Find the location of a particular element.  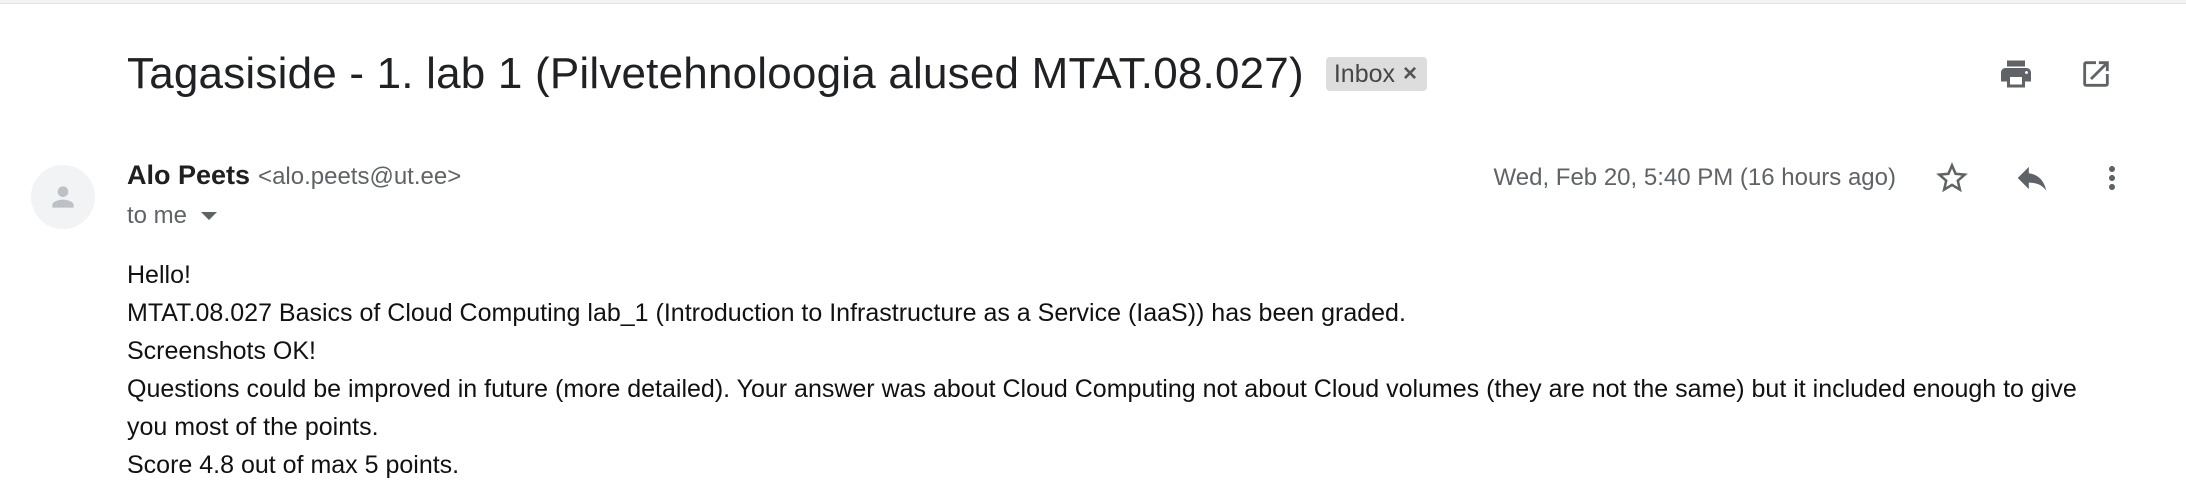

message-meta: Wed, Feb 20, 5:40 PM (16 hours ago) is located at coordinates (1814, 178).